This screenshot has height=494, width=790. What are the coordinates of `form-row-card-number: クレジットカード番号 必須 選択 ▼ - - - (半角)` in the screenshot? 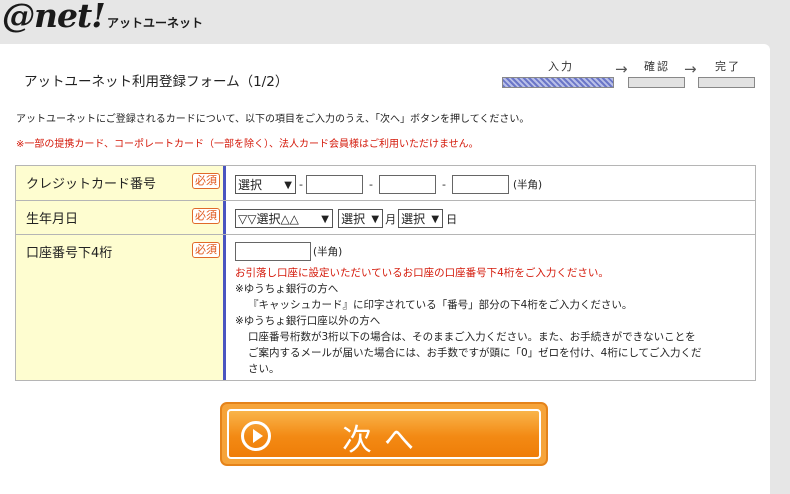 It's located at (385, 183).